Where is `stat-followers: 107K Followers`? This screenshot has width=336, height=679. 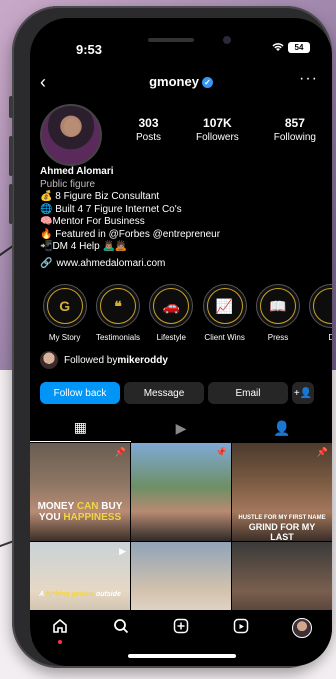
stat-followers: 107K Followers is located at coordinates (217, 129).